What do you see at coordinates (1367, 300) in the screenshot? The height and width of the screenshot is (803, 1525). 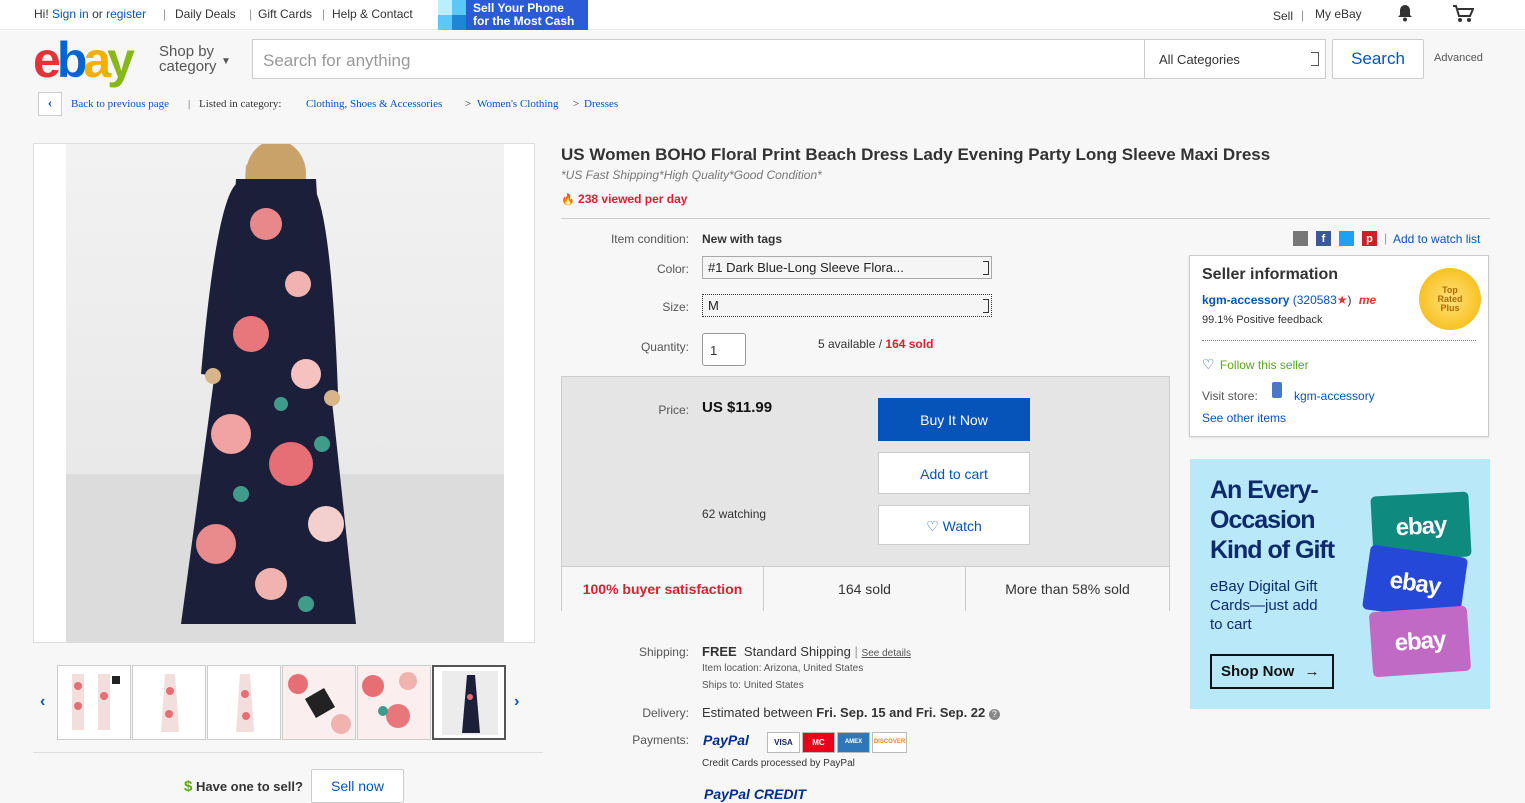 I see `me-page-icon: me` at bounding box center [1367, 300].